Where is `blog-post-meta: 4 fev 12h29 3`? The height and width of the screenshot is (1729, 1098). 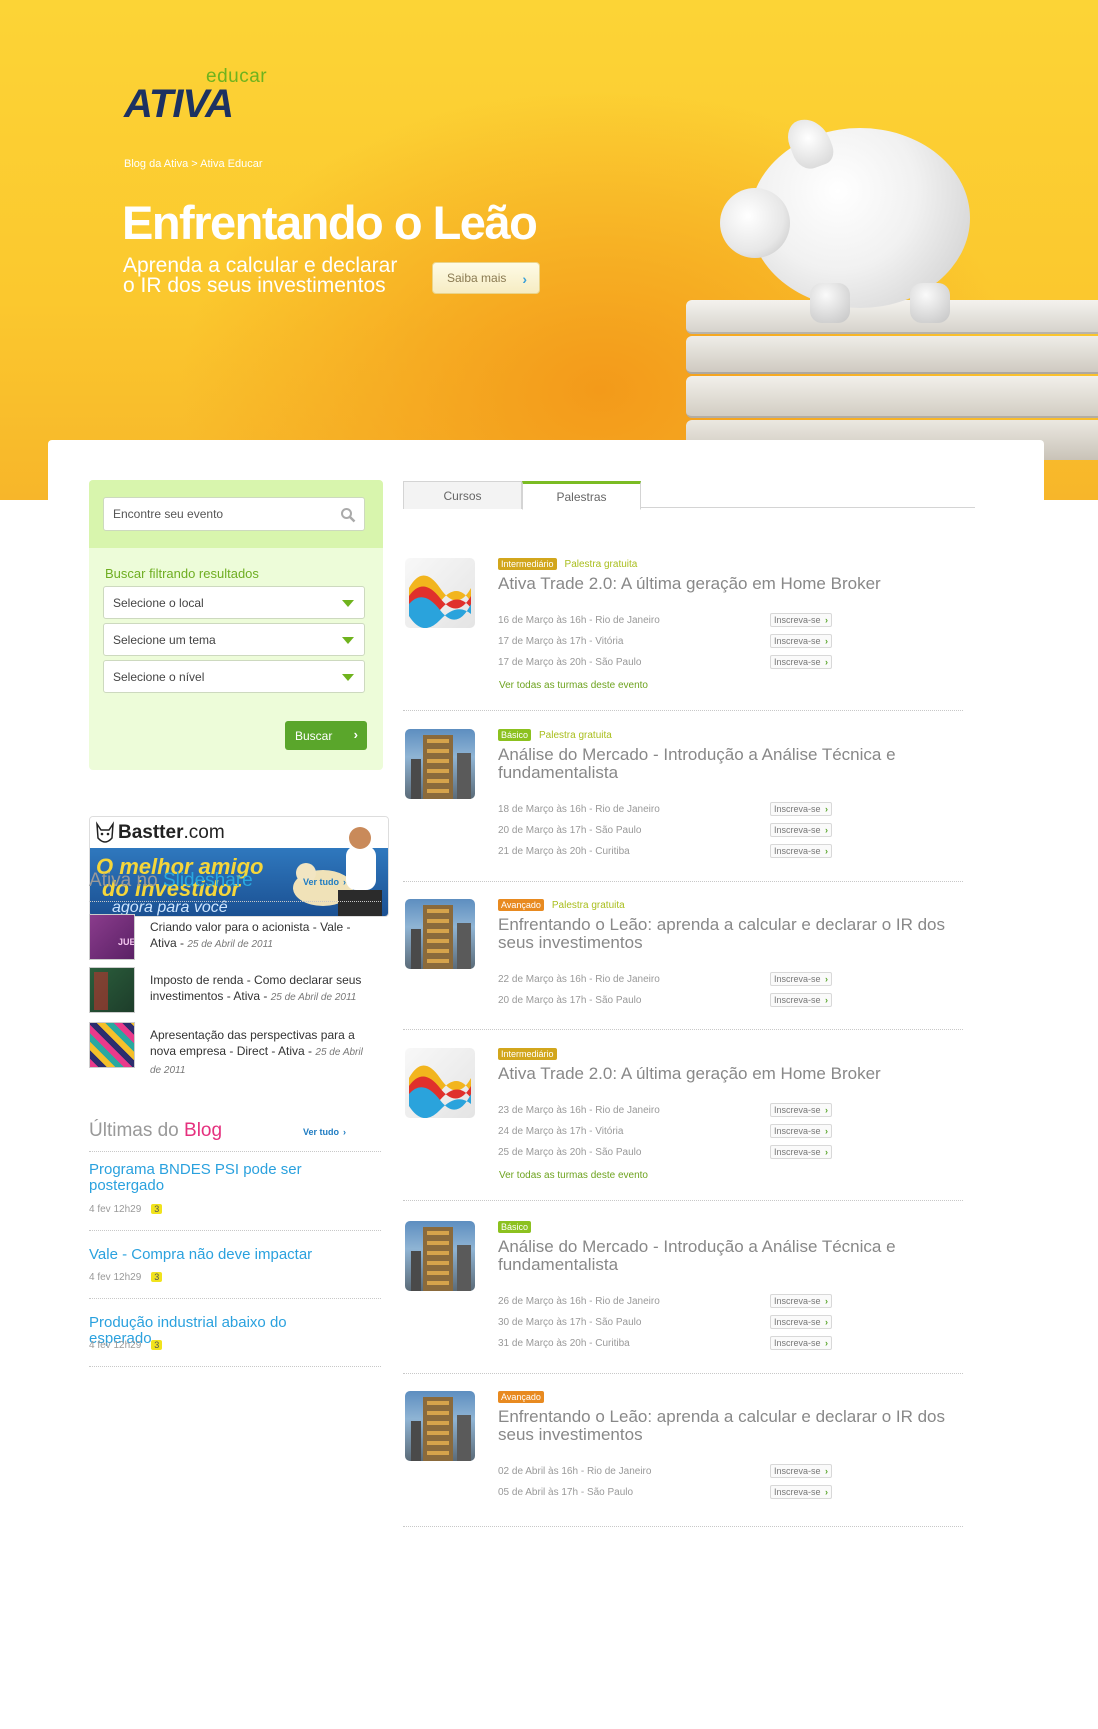 blog-post-meta: 4 fev 12h29 3 is located at coordinates (126, 1209).